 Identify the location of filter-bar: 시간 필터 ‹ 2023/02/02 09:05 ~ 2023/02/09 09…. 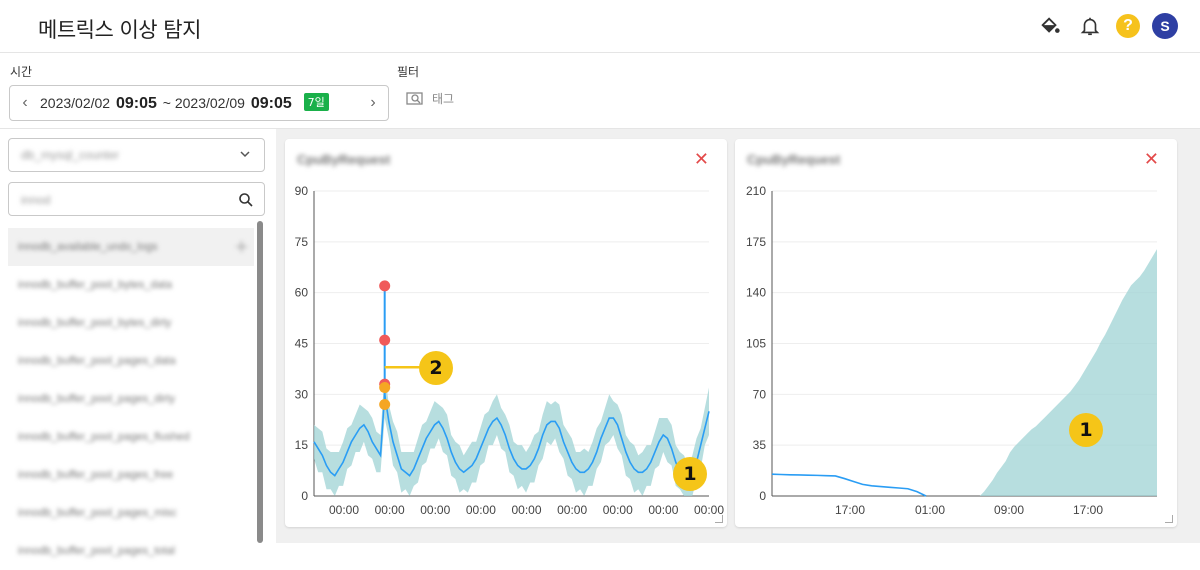
(600, 91).